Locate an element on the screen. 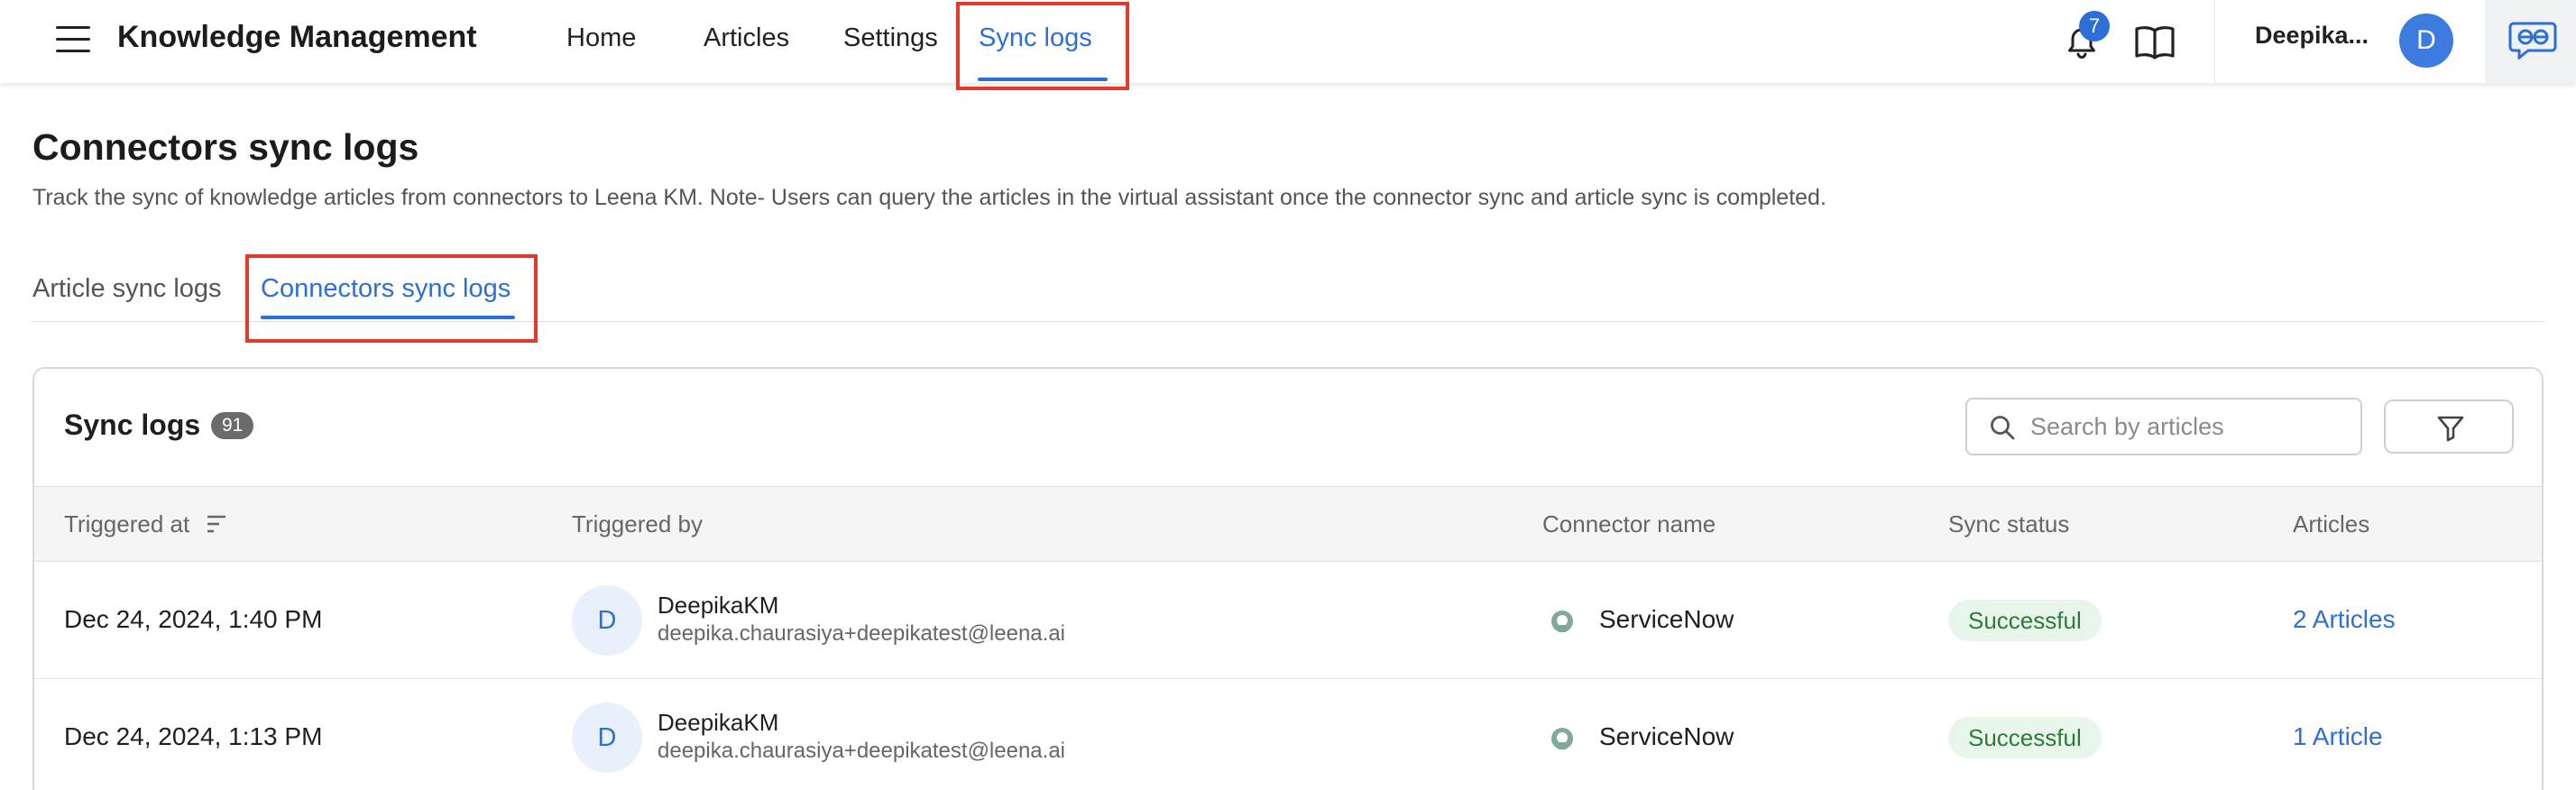  nav-articles: Articles is located at coordinates (746, 38).